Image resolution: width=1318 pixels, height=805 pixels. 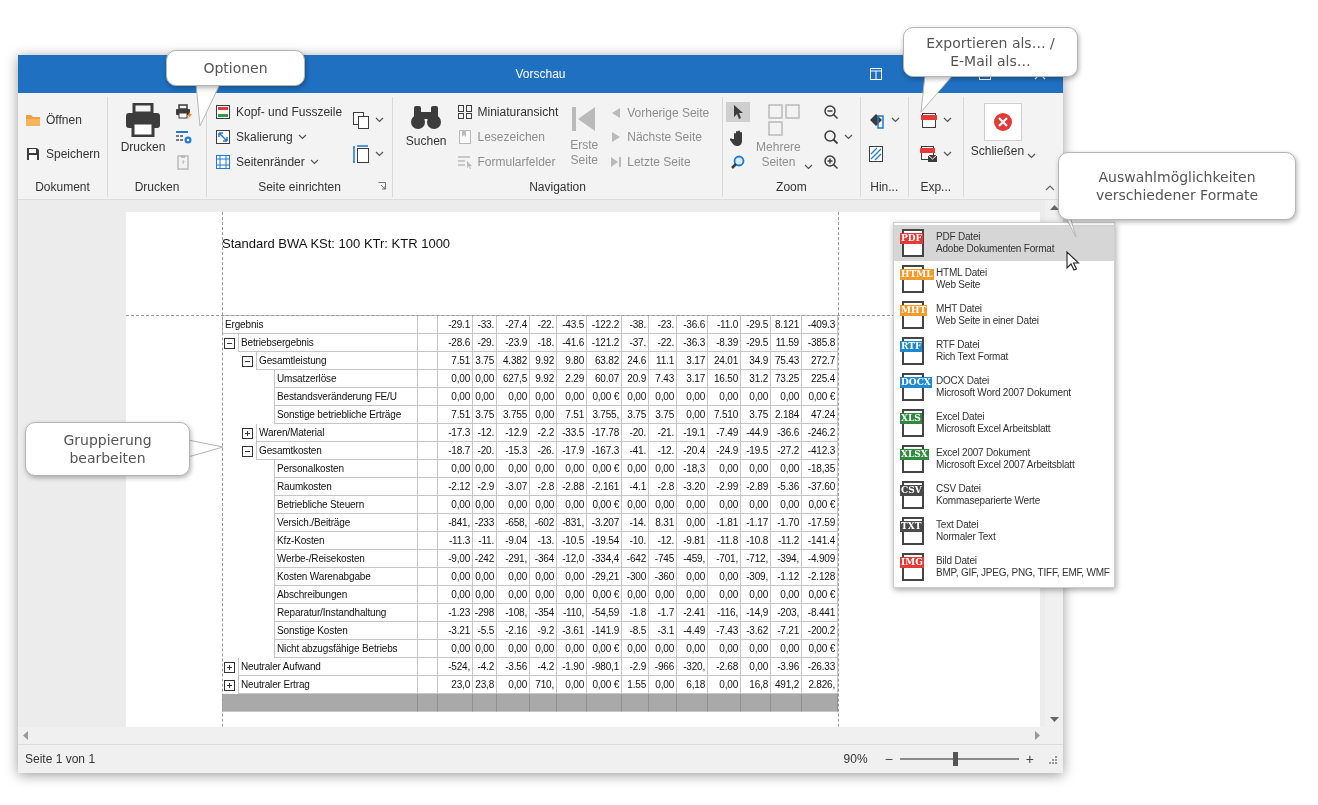 What do you see at coordinates (572, 667) in the screenshot?
I see `table-cell: -1.90` at bounding box center [572, 667].